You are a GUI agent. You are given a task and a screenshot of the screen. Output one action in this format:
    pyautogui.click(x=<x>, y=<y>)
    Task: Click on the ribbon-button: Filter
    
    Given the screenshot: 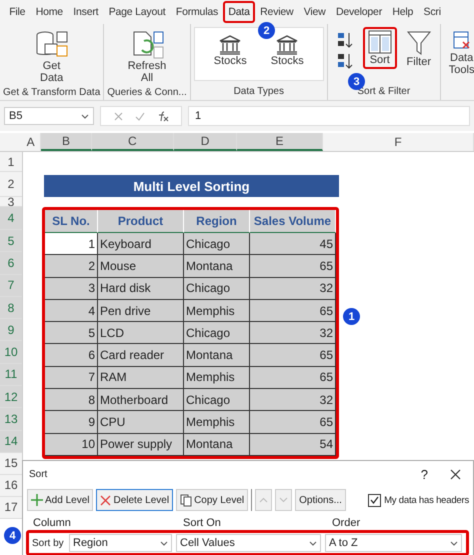 What is the action you would take?
    pyautogui.click(x=418, y=49)
    